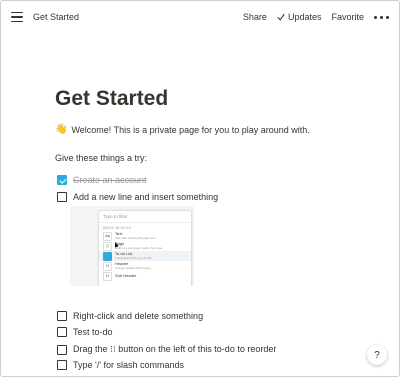 The width and height of the screenshot is (400, 377). What do you see at coordinates (93, 332) in the screenshot?
I see `todo-label: Test to-do` at bounding box center [93, 332].